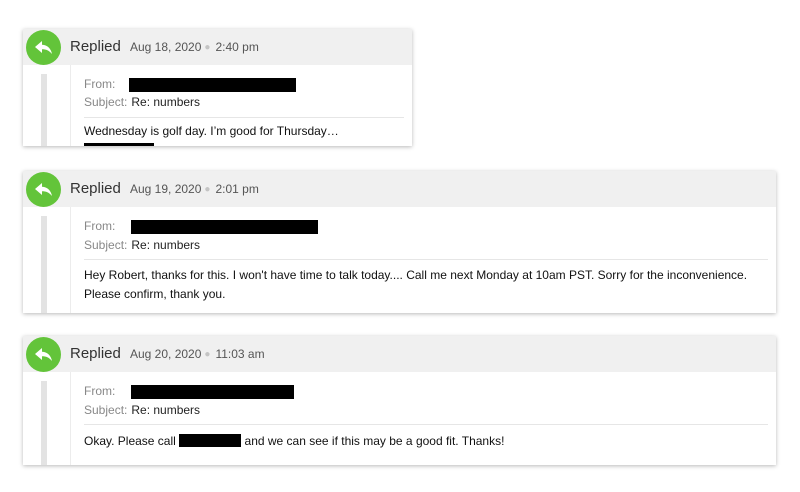 Image resolution: width=800 pixels, height=492 pixels. I want to click on email-header: Replied Aug 18, 2020 ● 2:40 pm, so click(217, 47).